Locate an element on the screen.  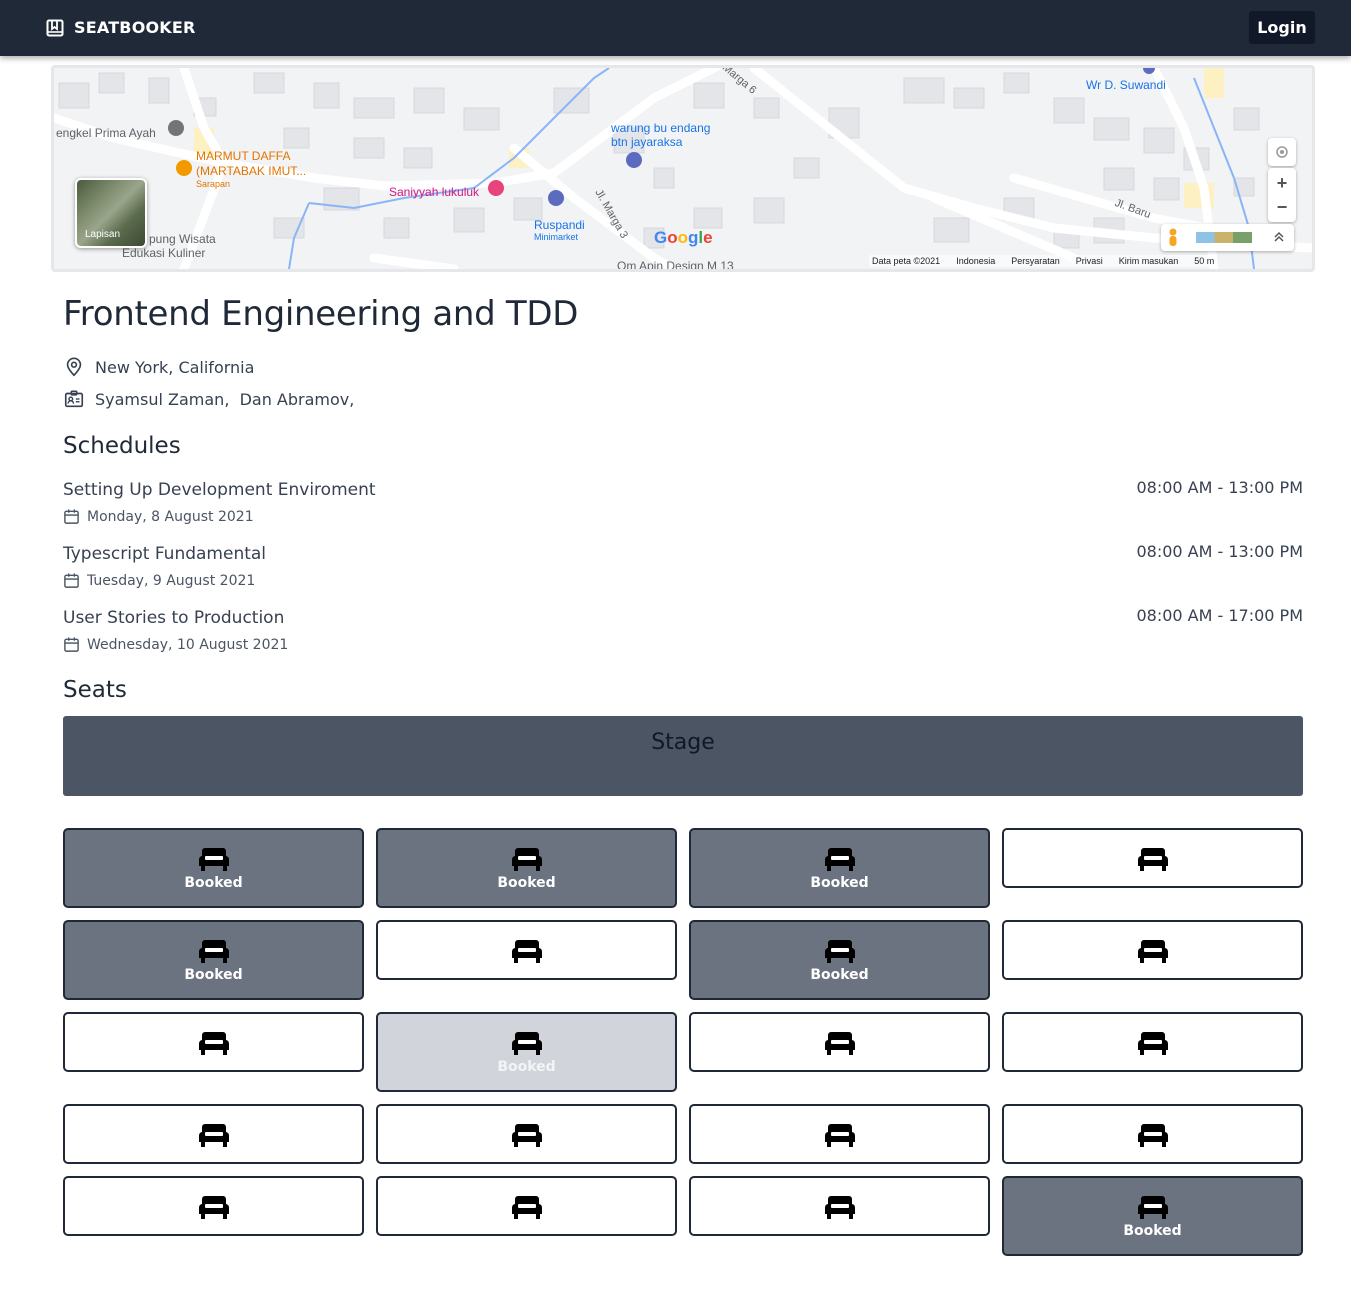
schedule-date: Wednesday, 10 August 2021 is located at coordinates (683, 644).